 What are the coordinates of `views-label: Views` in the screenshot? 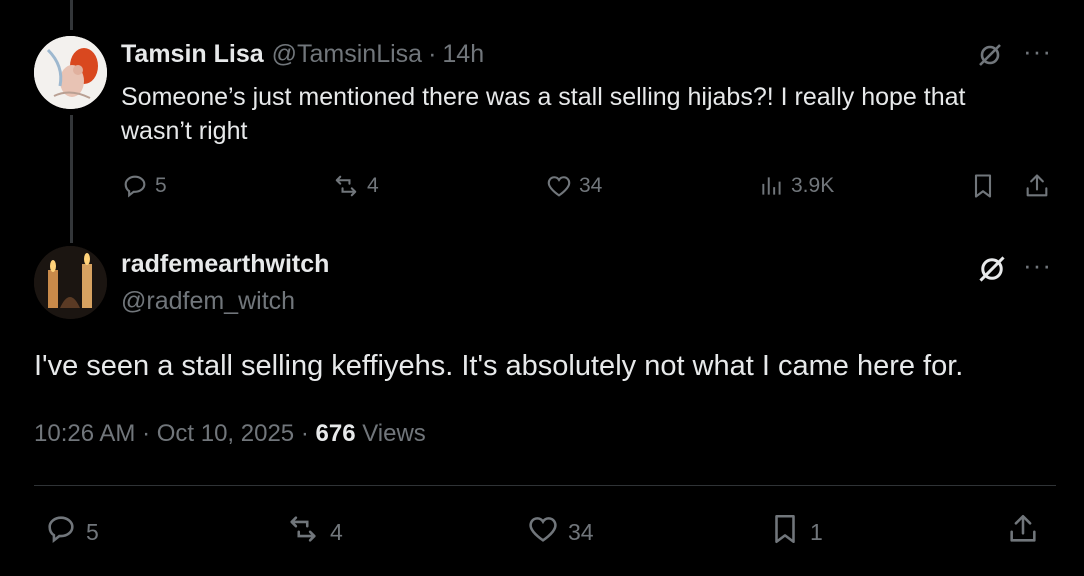 It's located at (394, 433).